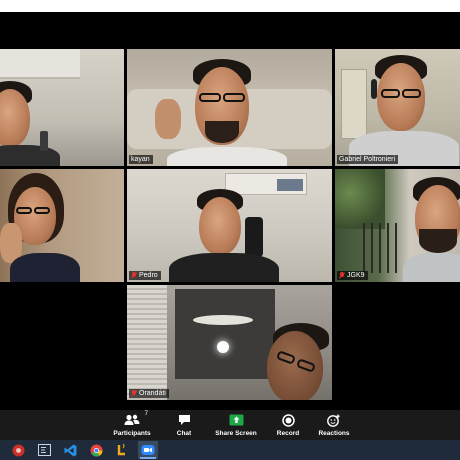  I want to click on lamp-light, so click(223, 347).